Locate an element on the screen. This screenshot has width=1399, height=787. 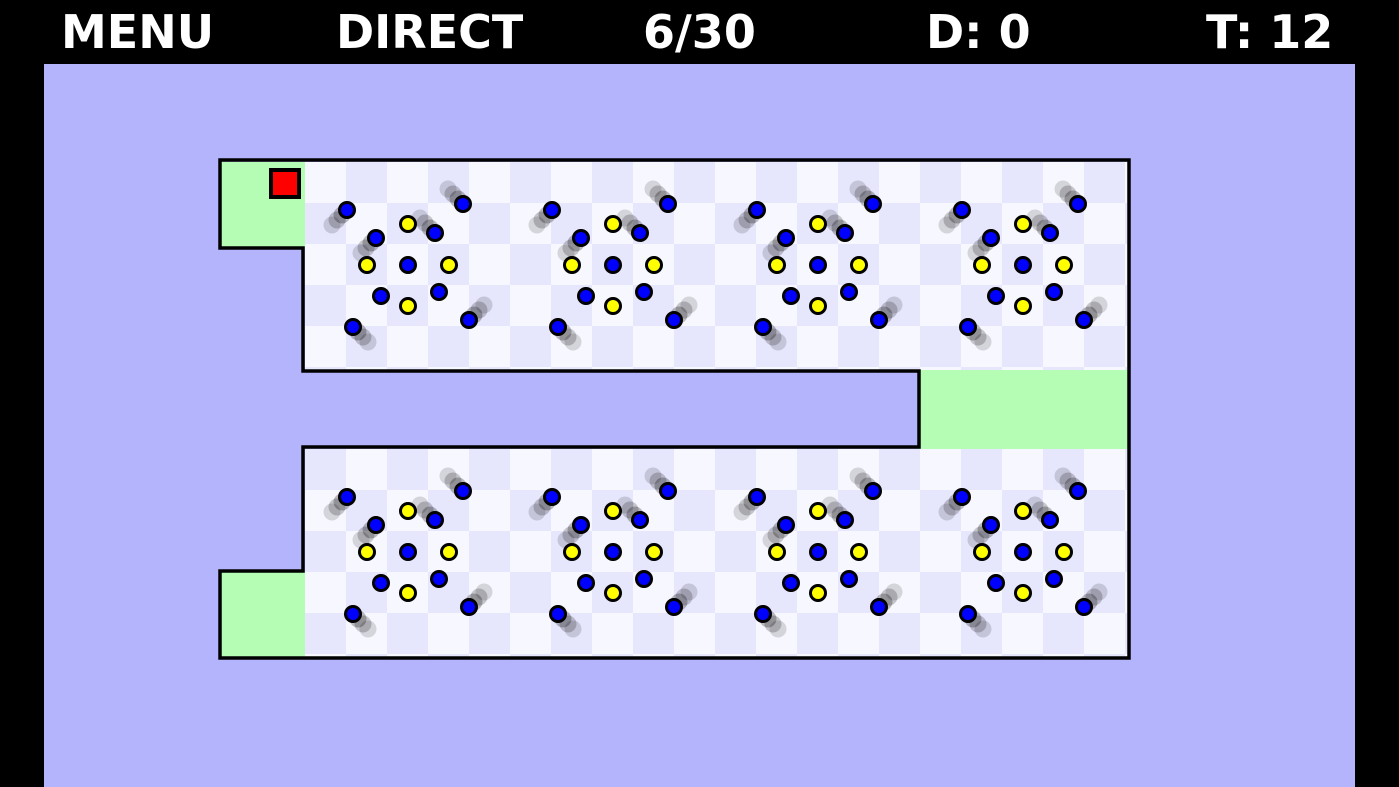
mode-label: DIRECT is located at coordinates (430, 32).